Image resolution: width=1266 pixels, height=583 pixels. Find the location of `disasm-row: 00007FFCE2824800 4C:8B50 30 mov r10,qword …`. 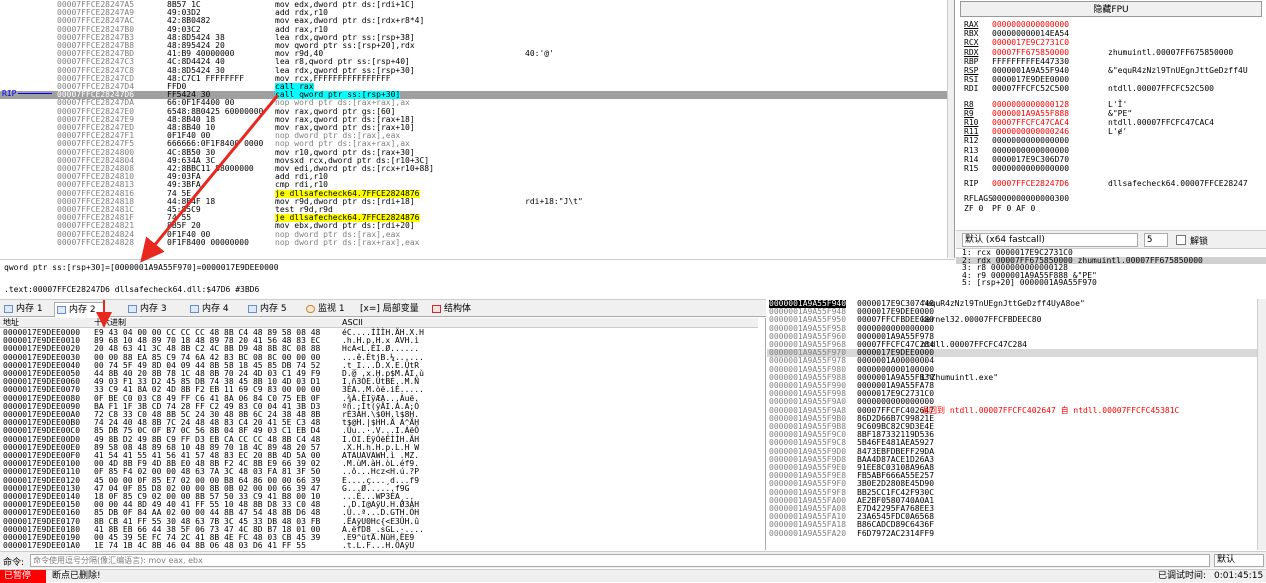

disasm-row: 00007FFCE2824800 4C:8B50 30 mov r10,qword … is located at coordinates (473, 153).